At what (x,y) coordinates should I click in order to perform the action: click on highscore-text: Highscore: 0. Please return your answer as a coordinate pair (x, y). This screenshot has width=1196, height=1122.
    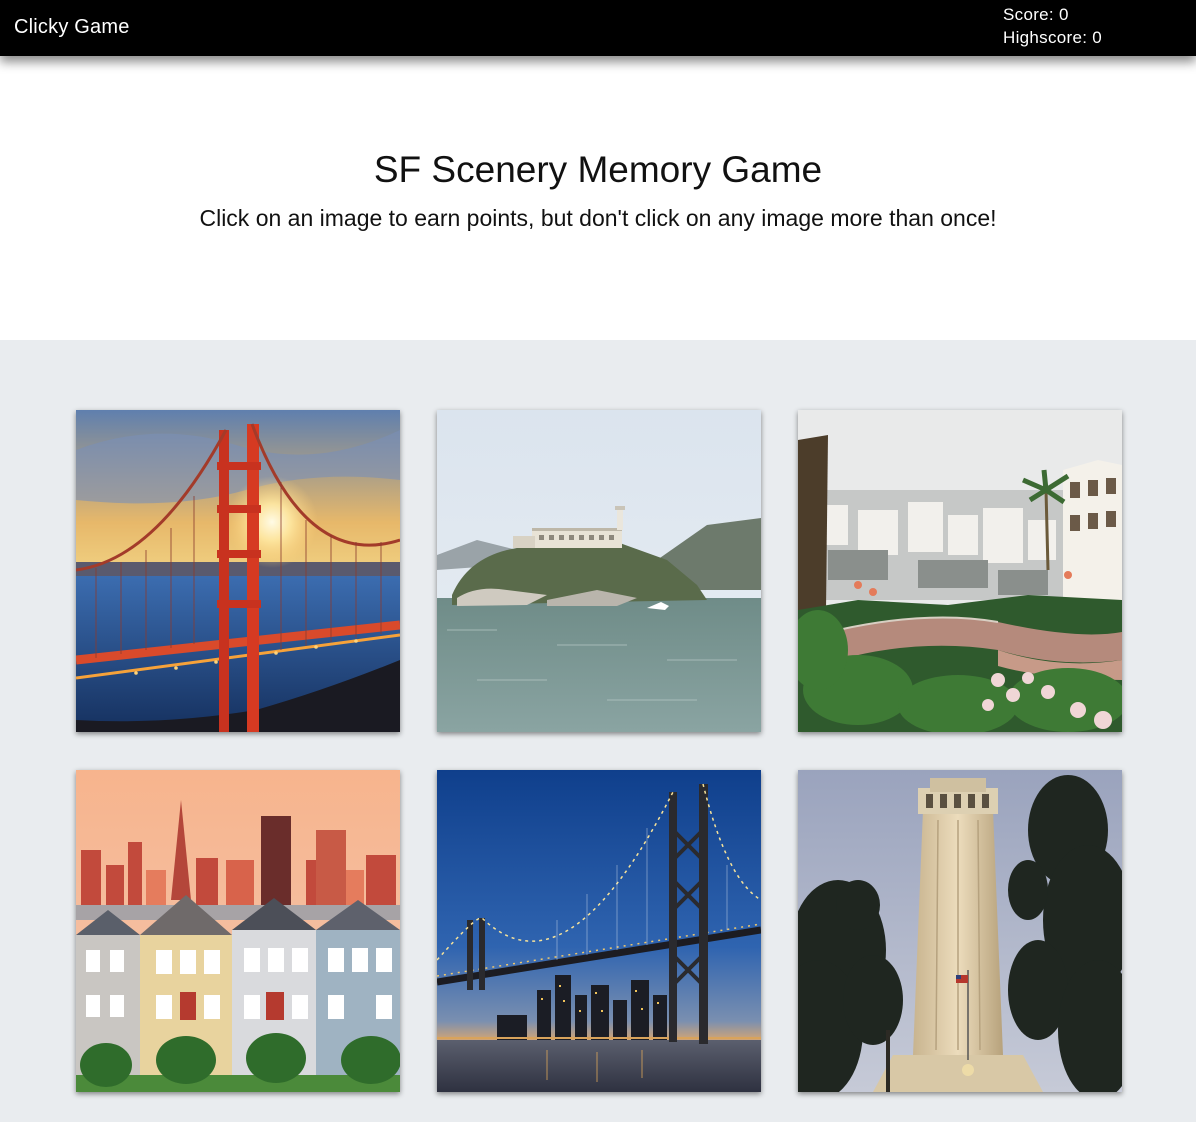
    Looking at the image, I should click on (1053, 37).